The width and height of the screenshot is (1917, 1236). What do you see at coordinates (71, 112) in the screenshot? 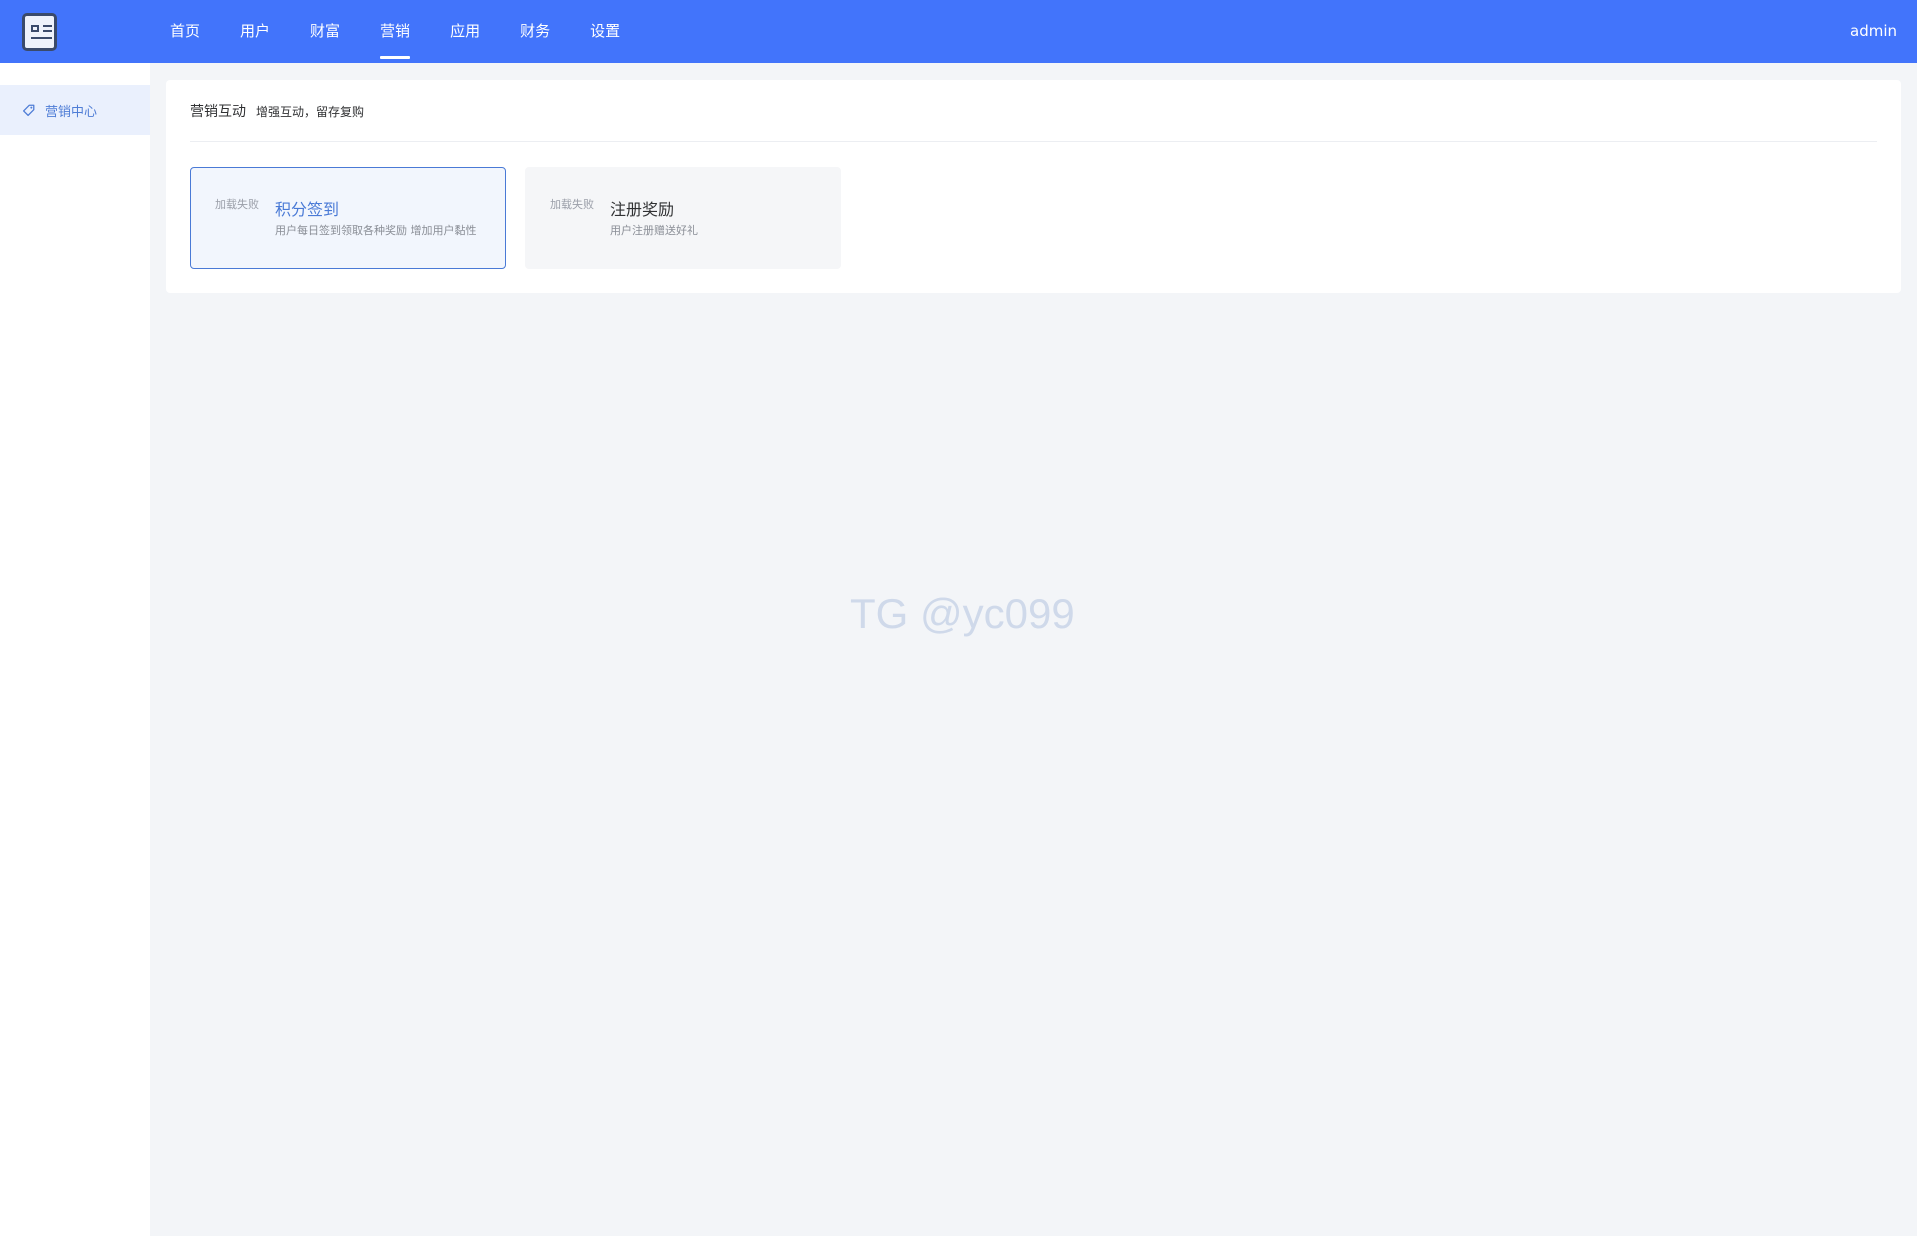
I see `sidebar-item-label: 营销中心` at bounding box center [71, 112].